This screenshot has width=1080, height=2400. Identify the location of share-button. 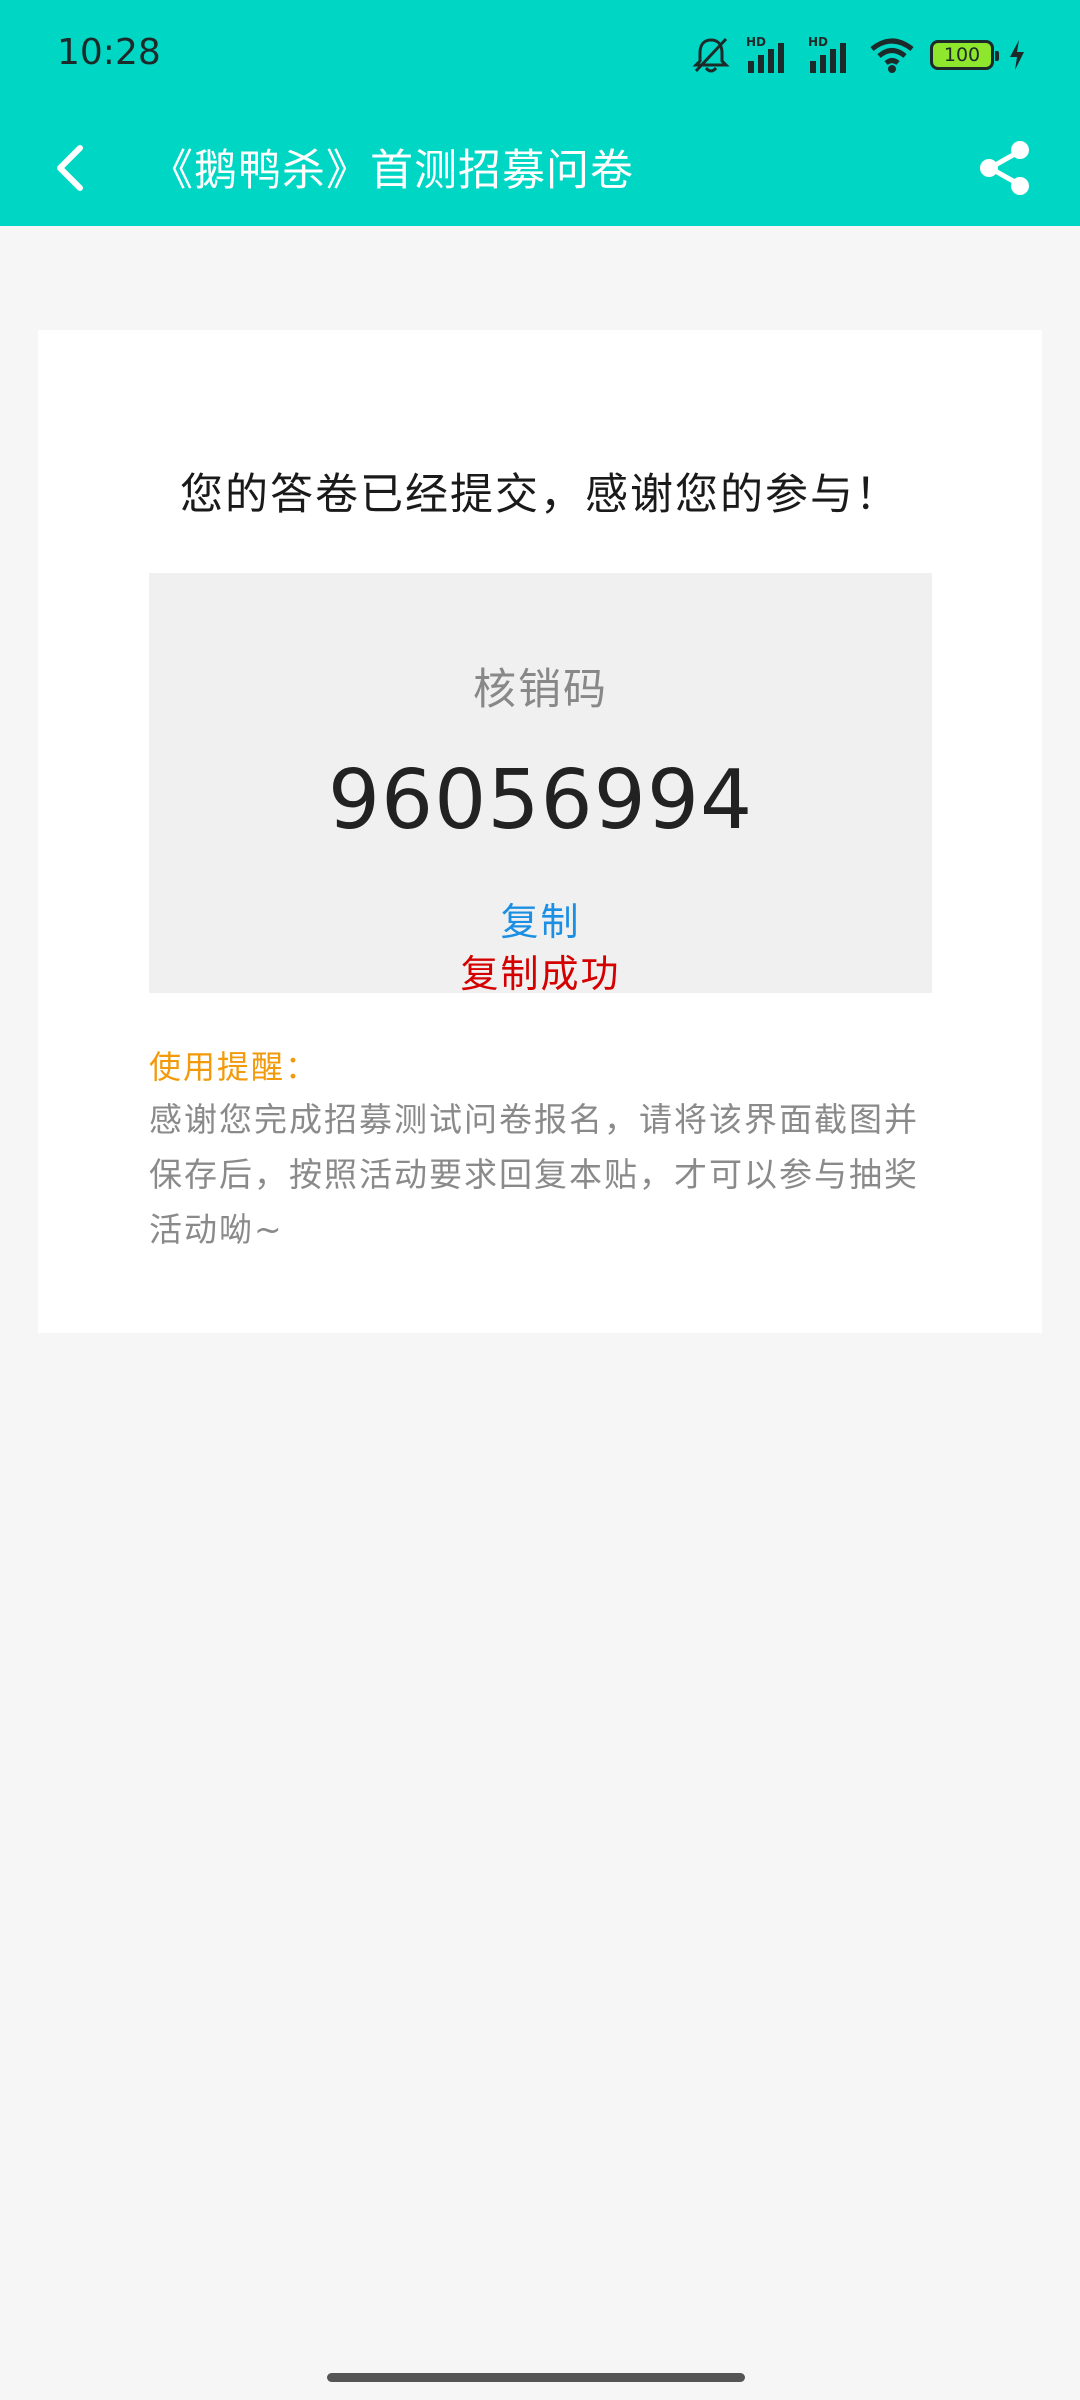
(1005, 168).